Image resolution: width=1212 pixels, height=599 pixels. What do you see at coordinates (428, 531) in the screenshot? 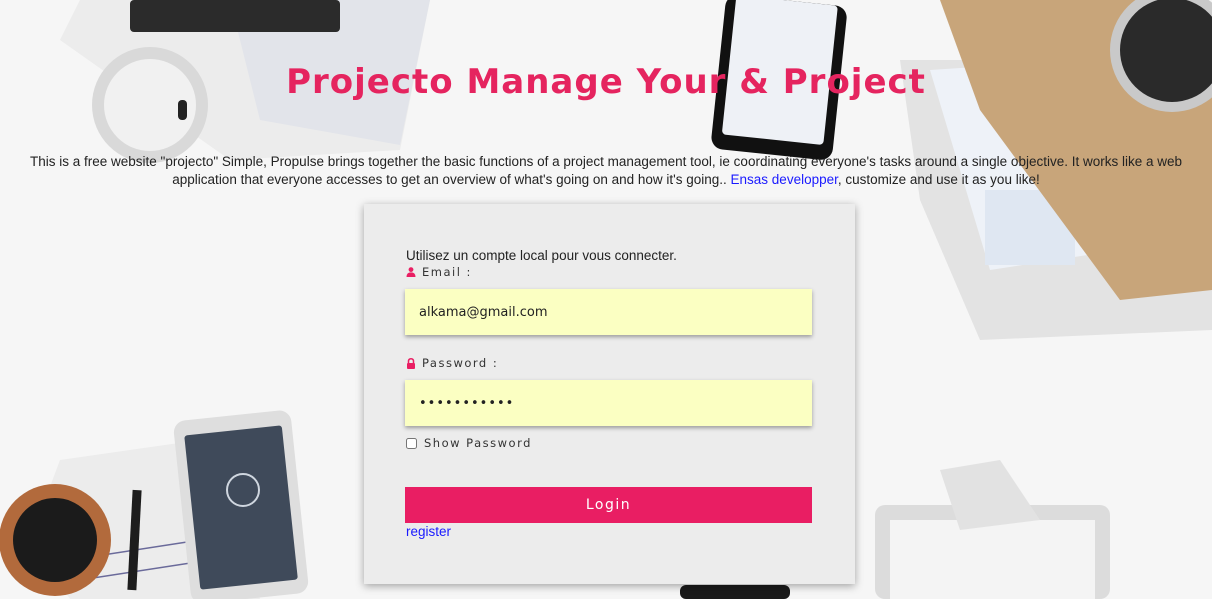
I see `register-link: register` at bounding box center [428, 531].